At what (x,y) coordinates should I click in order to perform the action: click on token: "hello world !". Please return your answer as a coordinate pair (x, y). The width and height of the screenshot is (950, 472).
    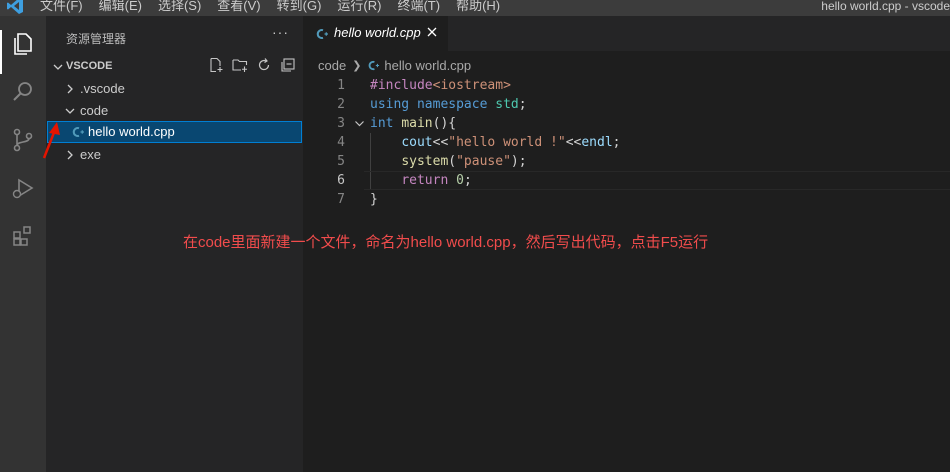
    Looking at the image, I should click on (507, 142).